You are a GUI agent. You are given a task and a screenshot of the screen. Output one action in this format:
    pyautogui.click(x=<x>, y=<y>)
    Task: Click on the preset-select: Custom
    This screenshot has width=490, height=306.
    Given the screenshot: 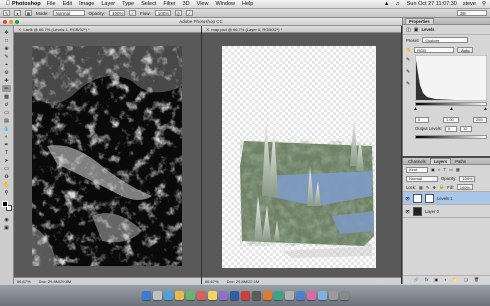 What is the action you would take?
    pyautogui.click(x=445, y=40)
    